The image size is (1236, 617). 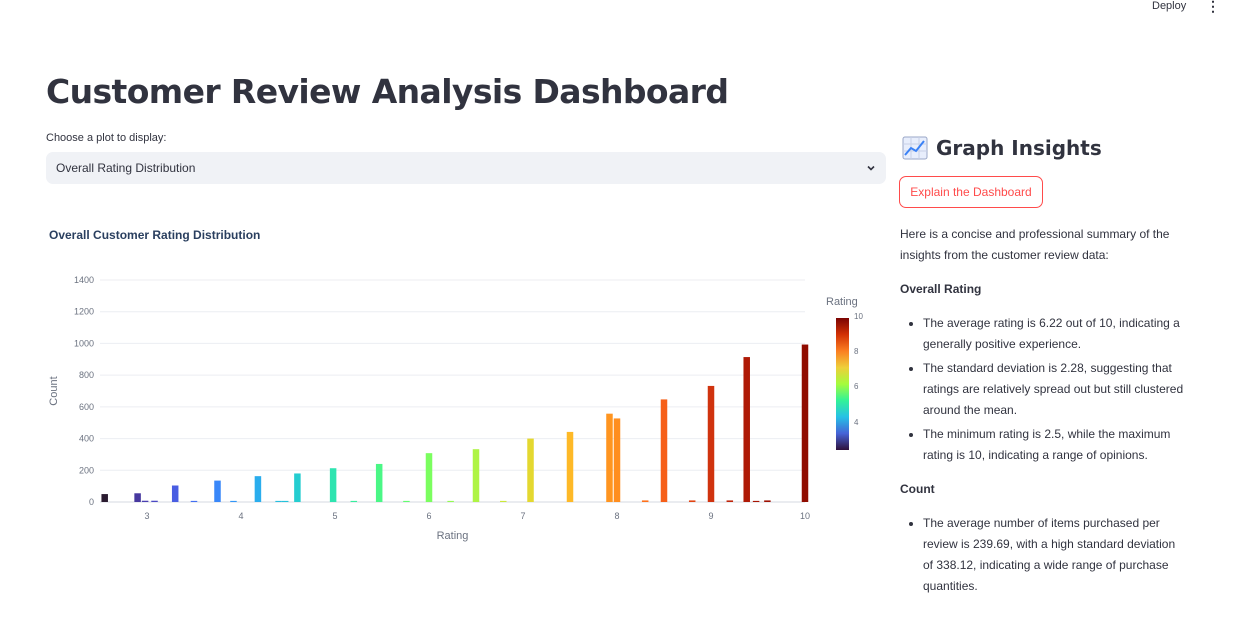 I want to click on legend-tick-label: 10, so click(x=858, y=316).